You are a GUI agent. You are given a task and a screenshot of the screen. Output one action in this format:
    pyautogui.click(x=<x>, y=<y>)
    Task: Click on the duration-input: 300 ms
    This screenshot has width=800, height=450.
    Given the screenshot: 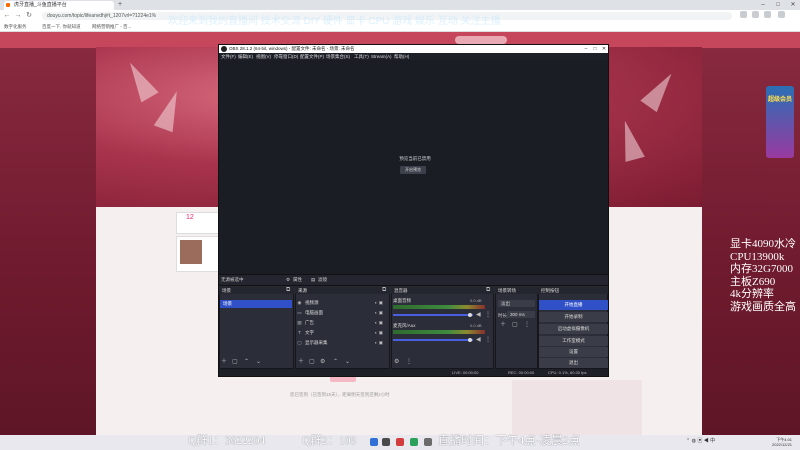 What is the action you would take?
    pyautogui.click(x=521, y=314)
    